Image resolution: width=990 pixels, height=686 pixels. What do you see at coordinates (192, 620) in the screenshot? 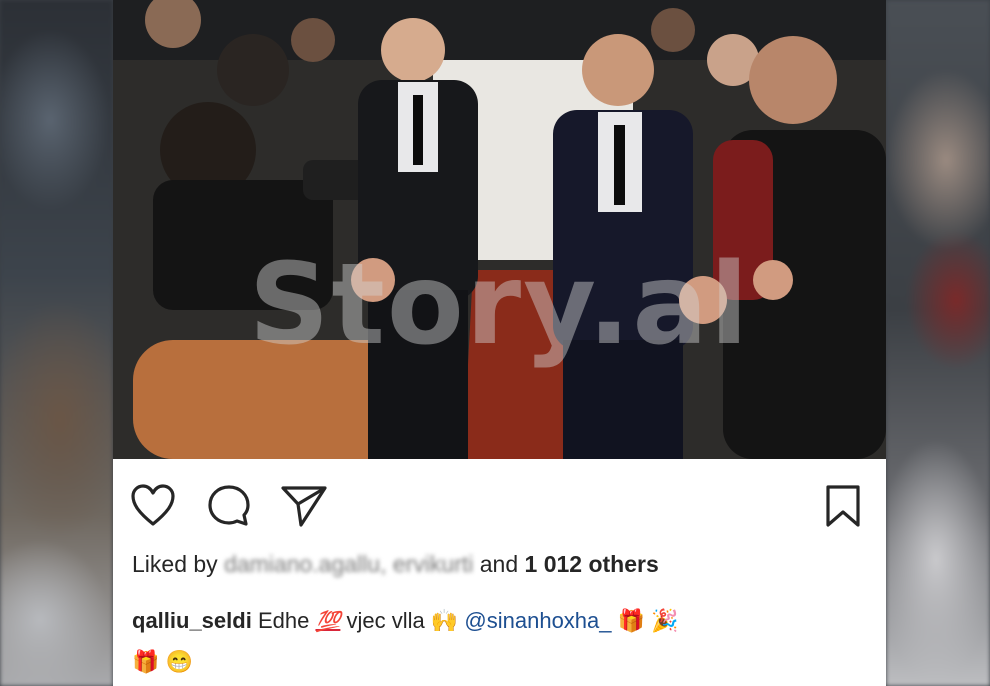
I see `caption-username: qalliu_seldi` at bounding box center [192, 620].